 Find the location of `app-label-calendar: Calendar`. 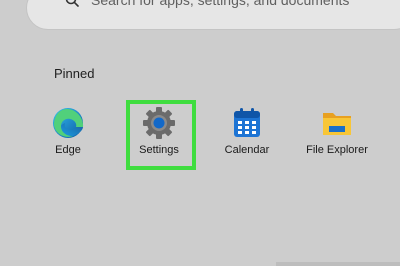

app-label-calendar: Calendar is located at coordinates (247, 150).